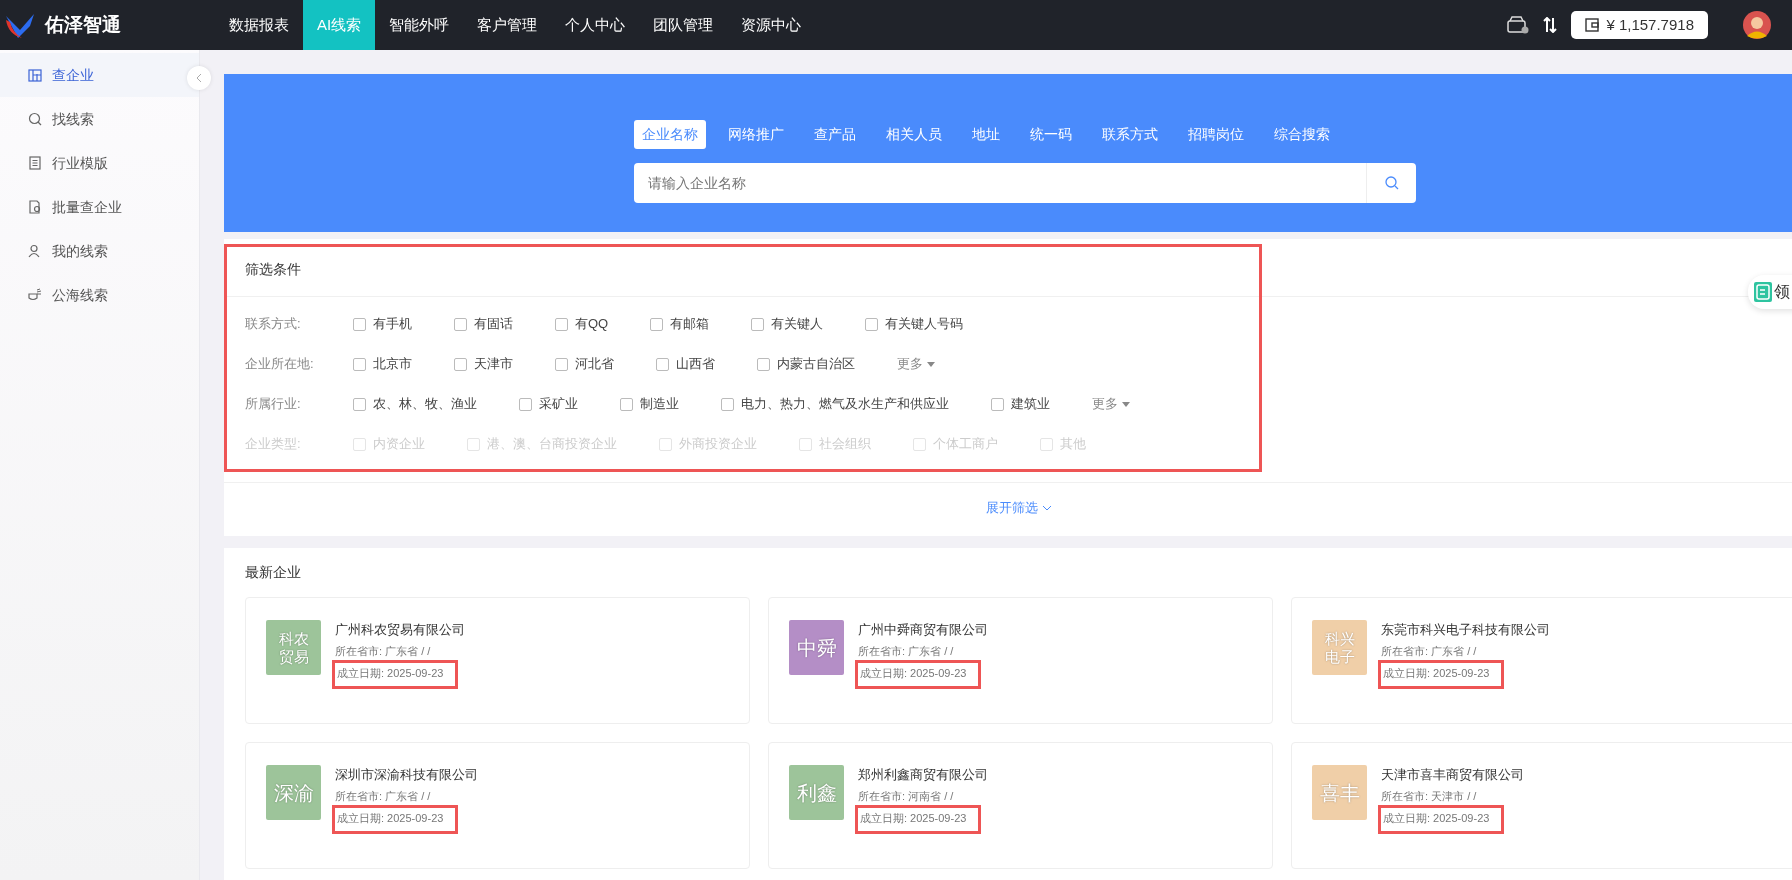  I want to click on filter-option: 有QQ, so click(582, 324).